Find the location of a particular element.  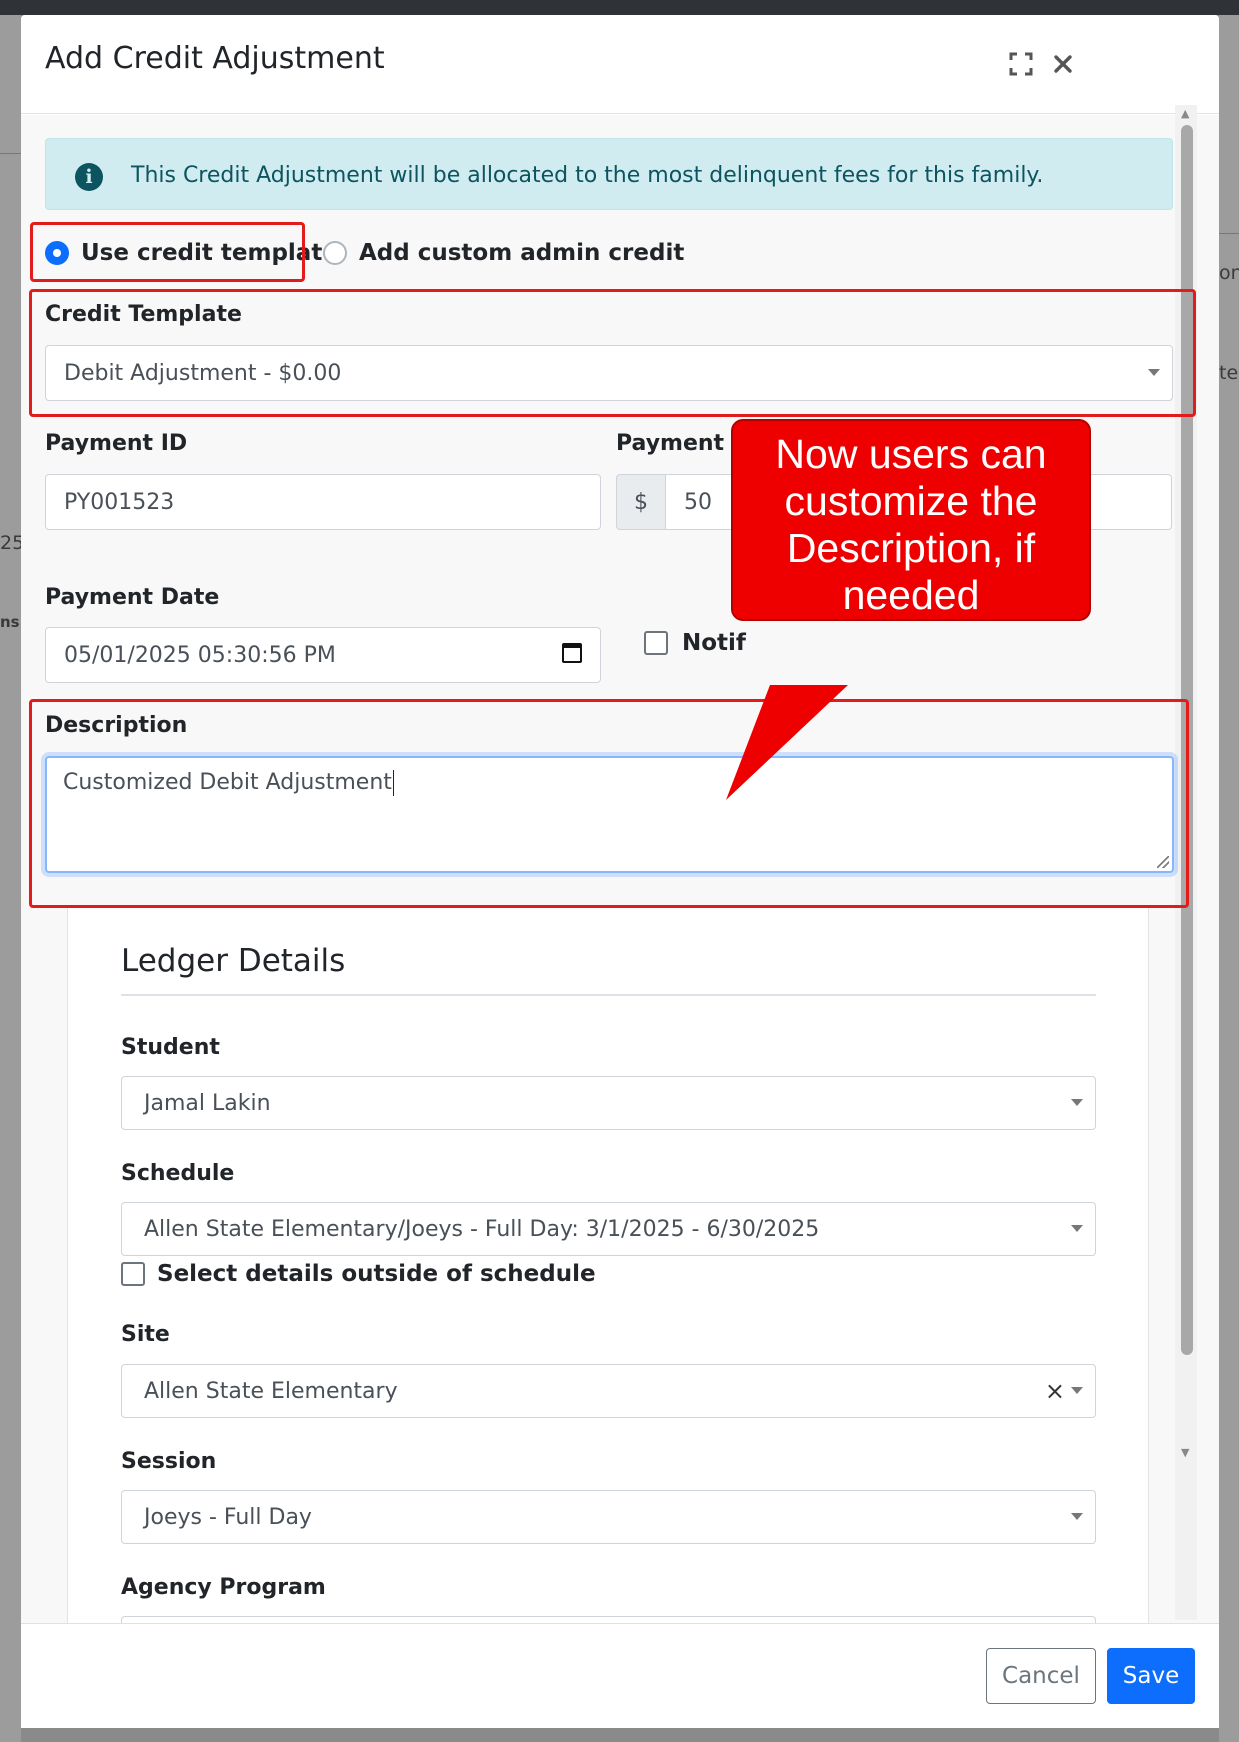

callout-line: Description, if is located at coordinates (911, 548).